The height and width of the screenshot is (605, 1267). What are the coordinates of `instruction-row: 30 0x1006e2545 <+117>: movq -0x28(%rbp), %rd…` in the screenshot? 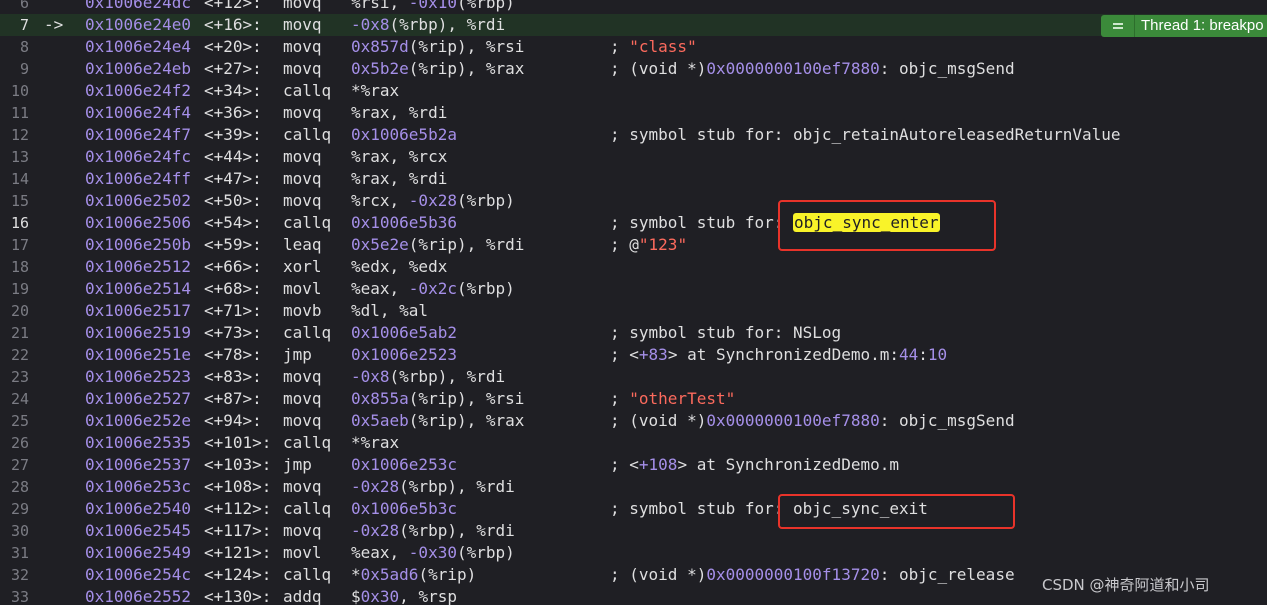 It's located at (633, 531).